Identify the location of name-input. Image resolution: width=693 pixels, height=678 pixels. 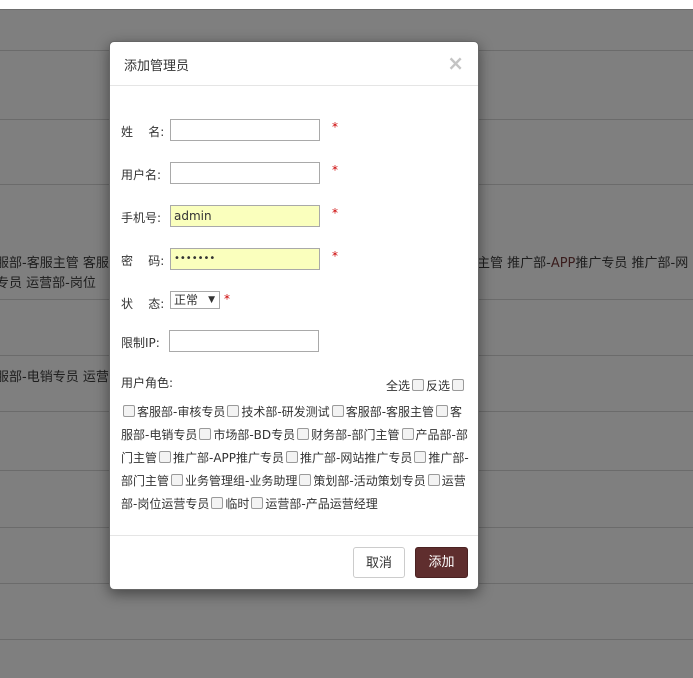
(245, 130).